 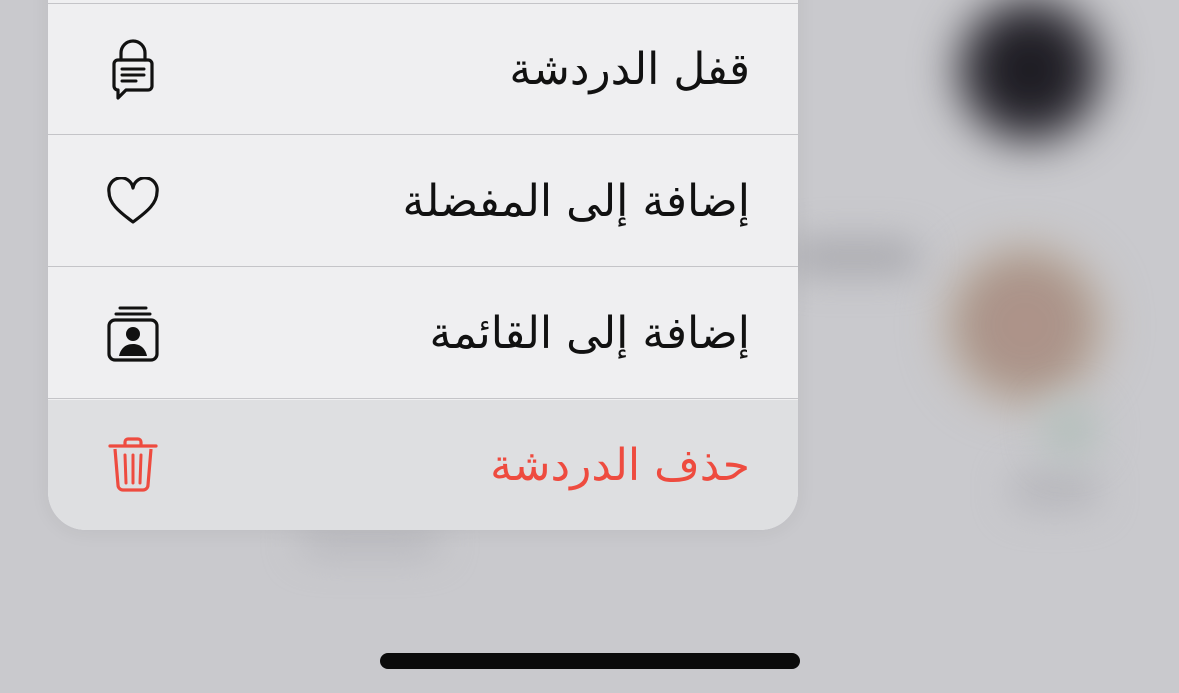 I want to click on menu-item-label: قفل الدردشة, so click(x=629, y=69).